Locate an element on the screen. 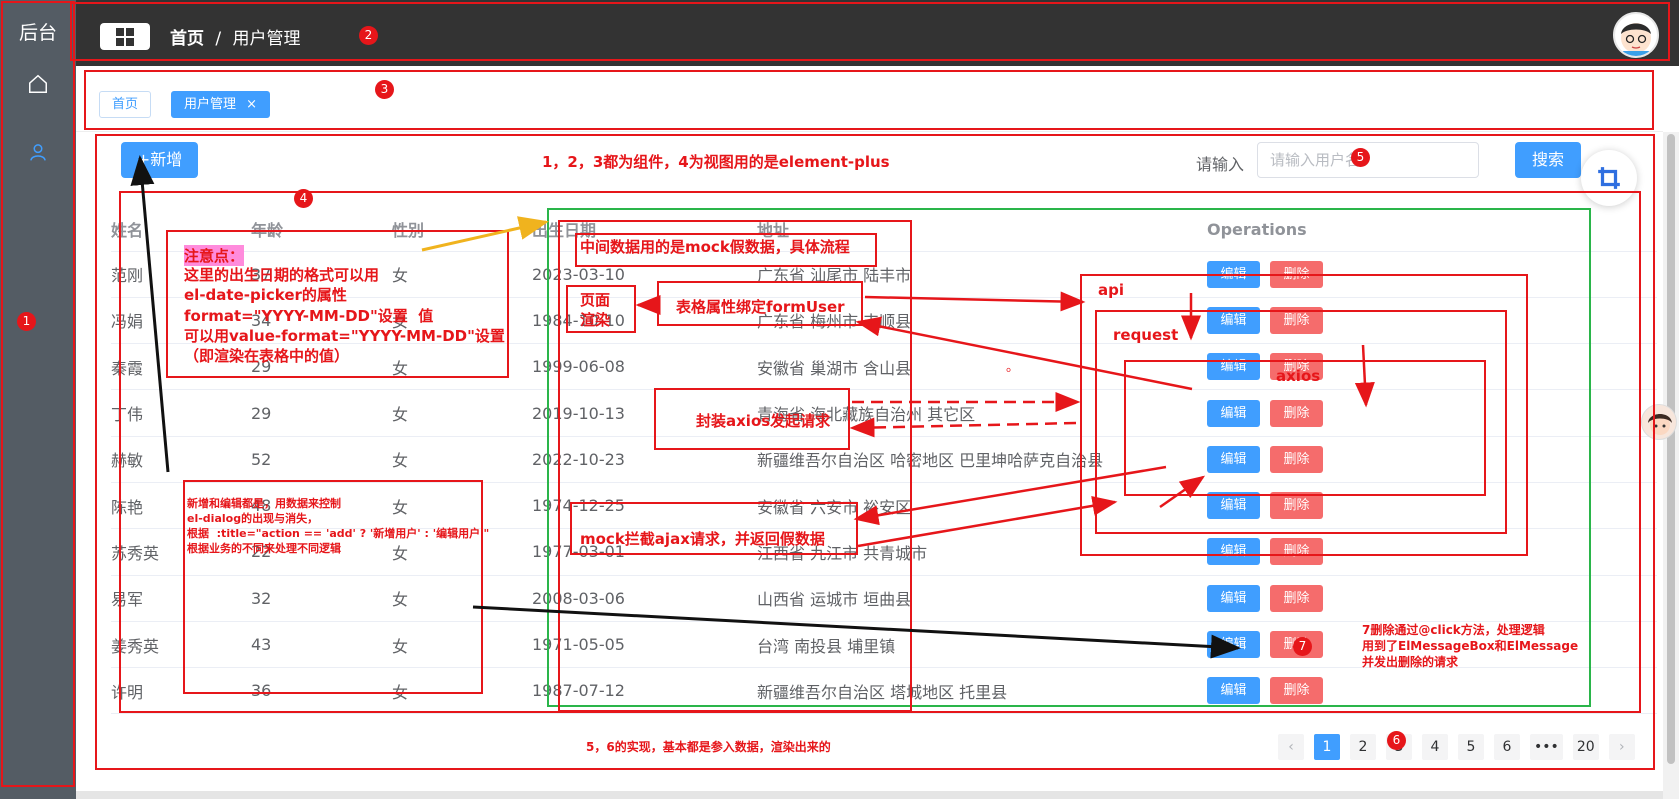  crop-icon is located at coordinates (1609, 178).